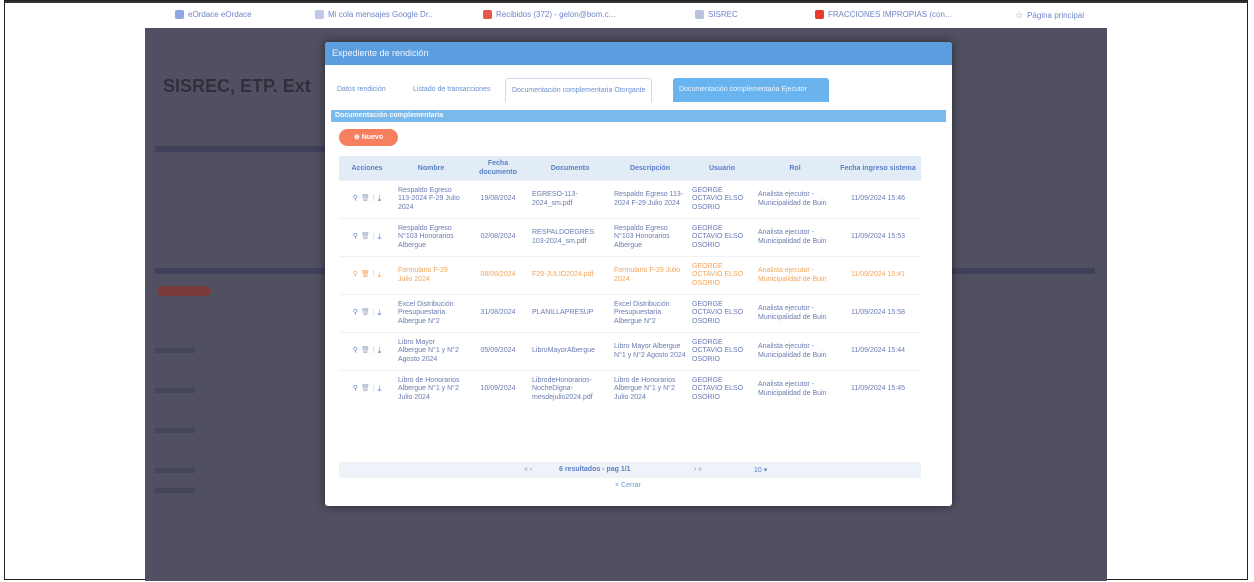 Image resolution: width=1254 pixels, height=582 pixels. I want to click on close-button: × Cerrar, so click(628, 485).